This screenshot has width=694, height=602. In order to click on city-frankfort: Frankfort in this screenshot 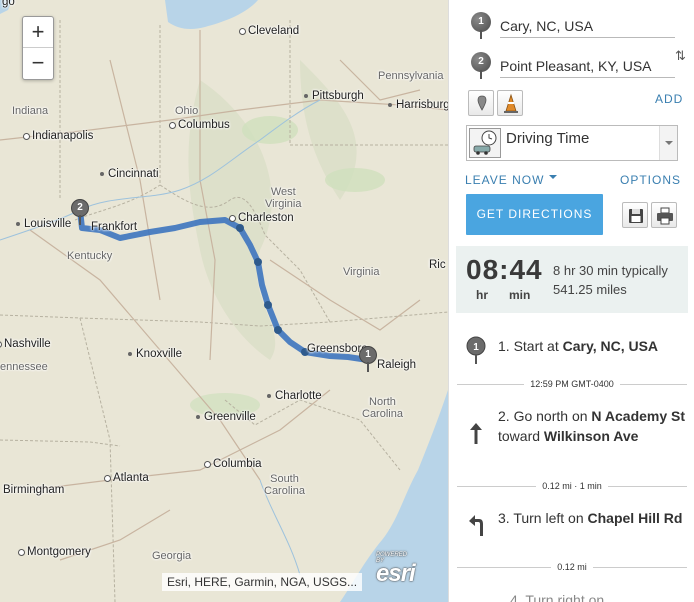, I will do `click(114, 227)`.